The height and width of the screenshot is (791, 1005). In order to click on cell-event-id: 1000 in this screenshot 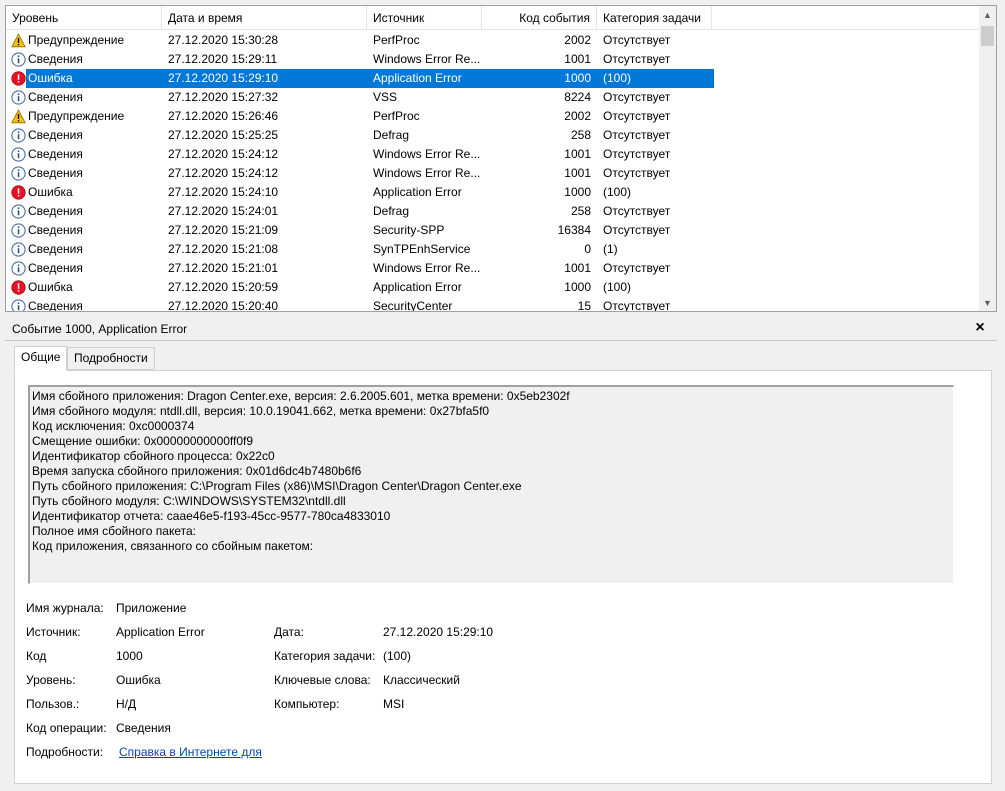, I will do `click(577, 78)`.